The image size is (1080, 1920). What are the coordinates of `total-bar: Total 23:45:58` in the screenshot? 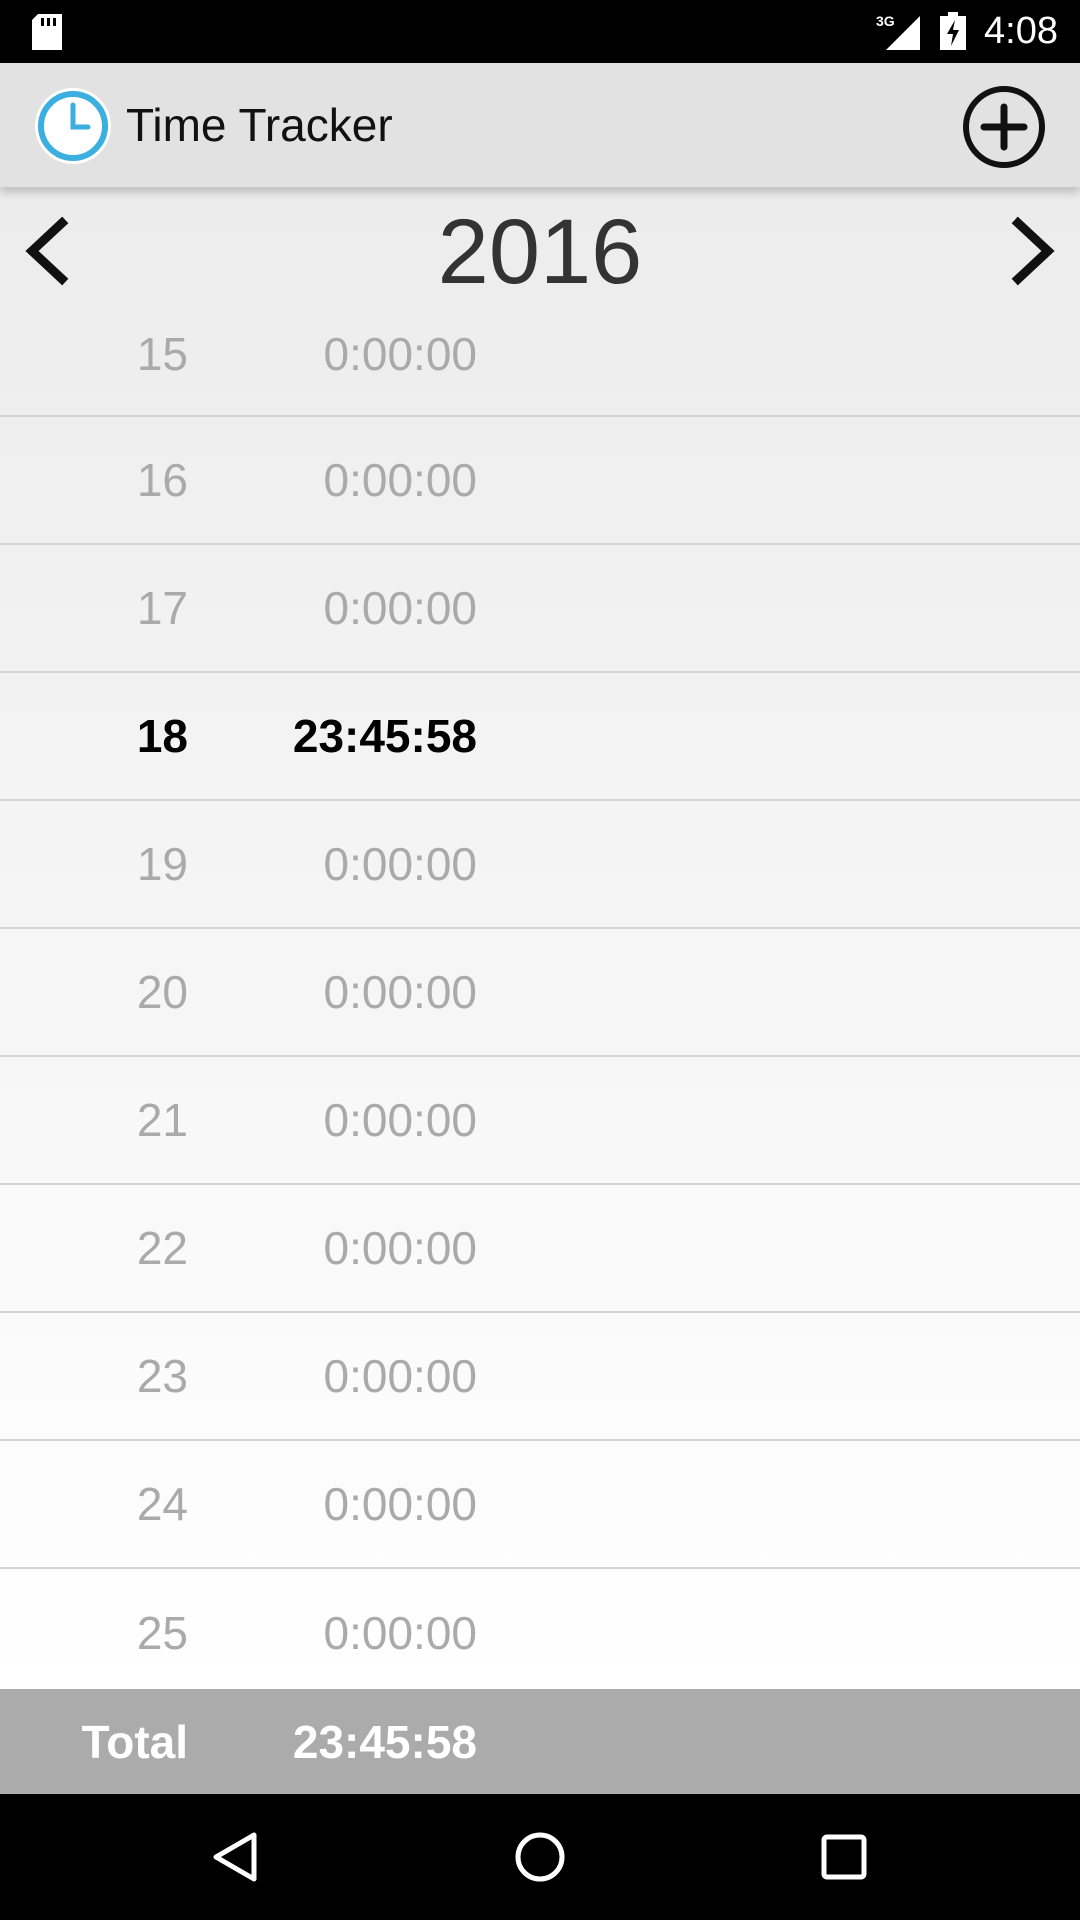 It's located at (540, 1741).